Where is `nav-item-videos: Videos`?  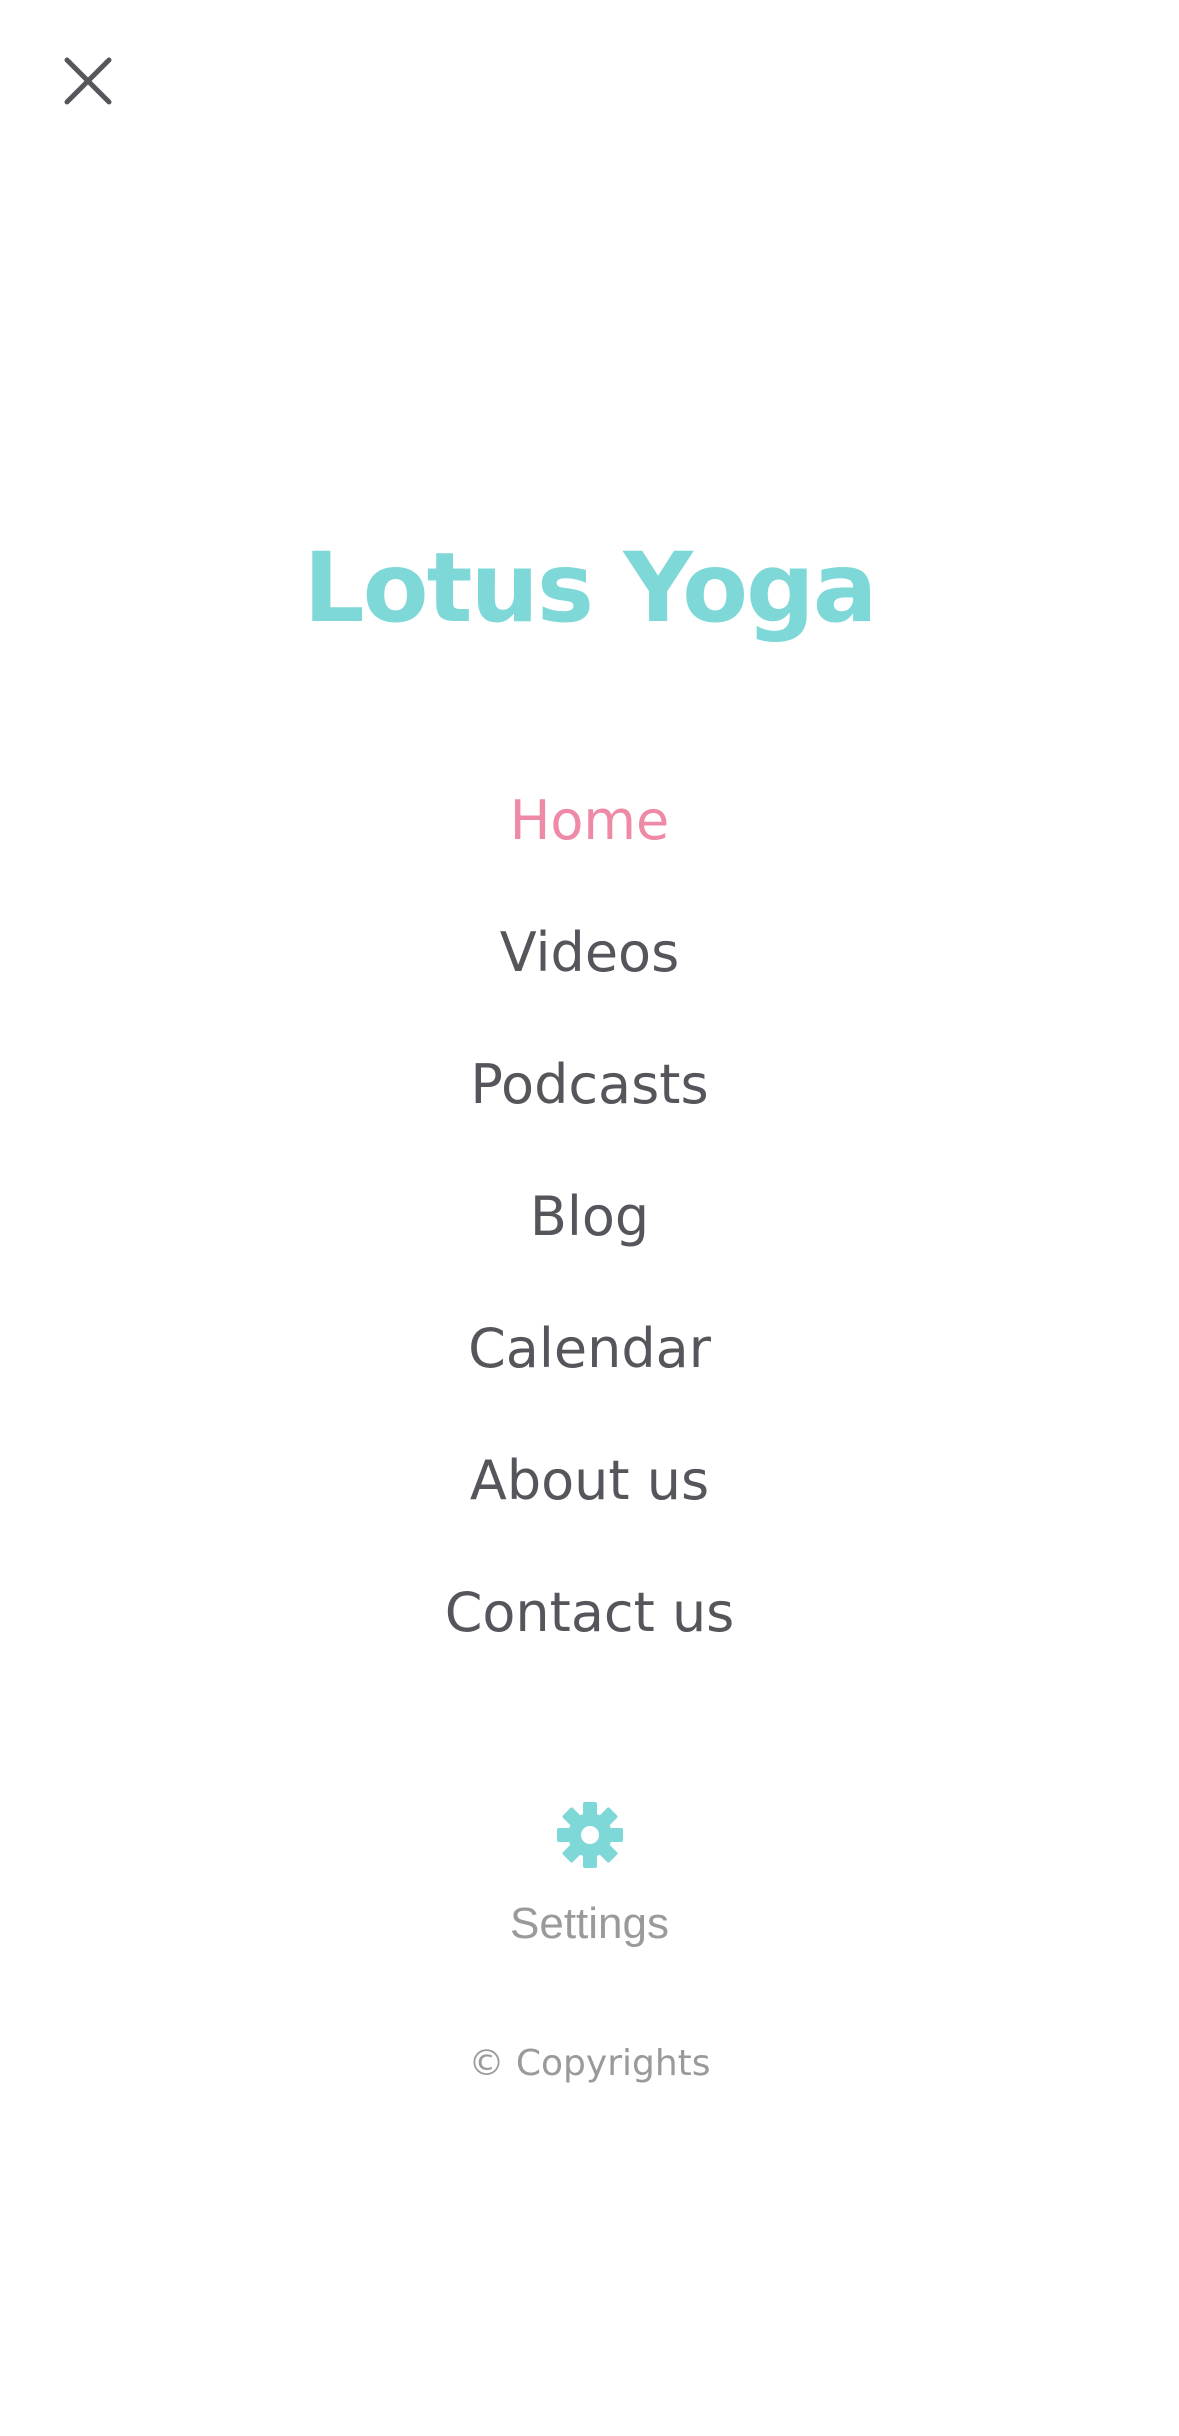
nav-item-videos: Videos is located at coordinates (589, 973).